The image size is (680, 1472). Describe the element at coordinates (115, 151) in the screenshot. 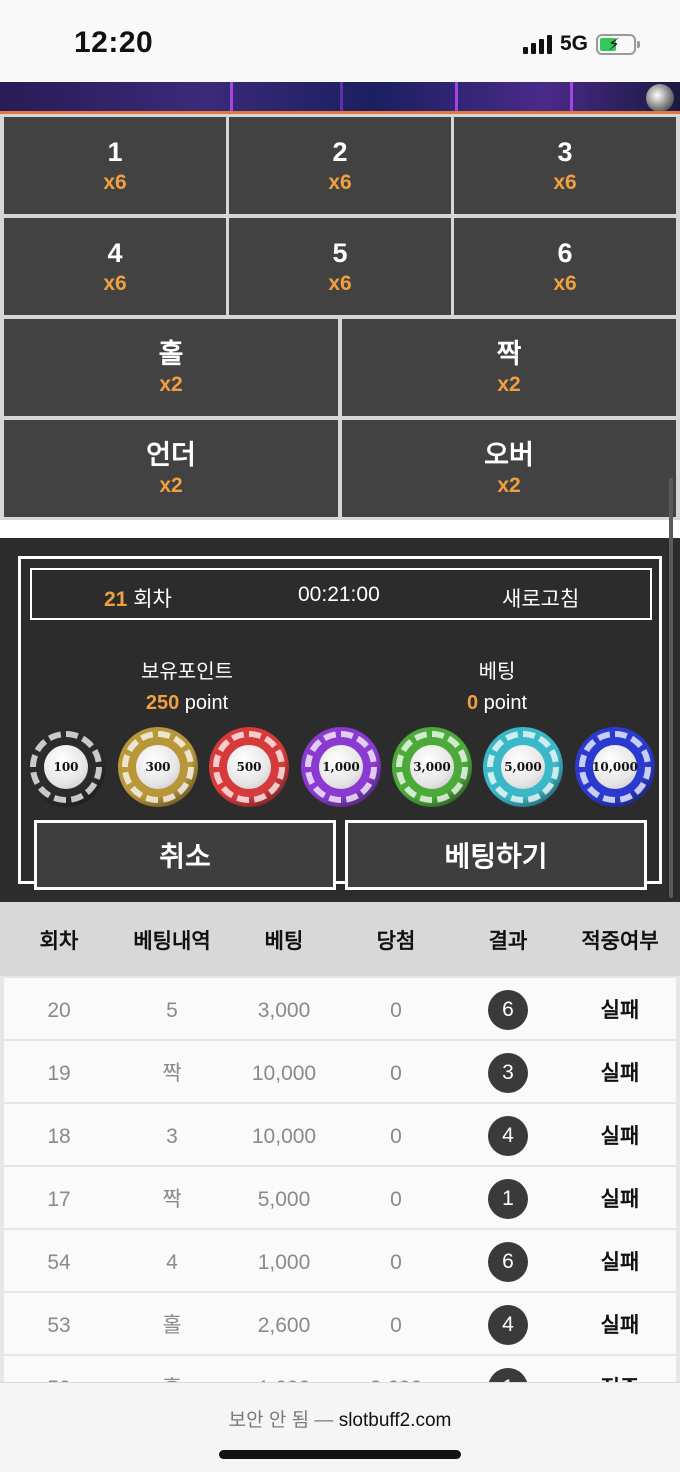

I see `bet-option-label: 1` at that location.